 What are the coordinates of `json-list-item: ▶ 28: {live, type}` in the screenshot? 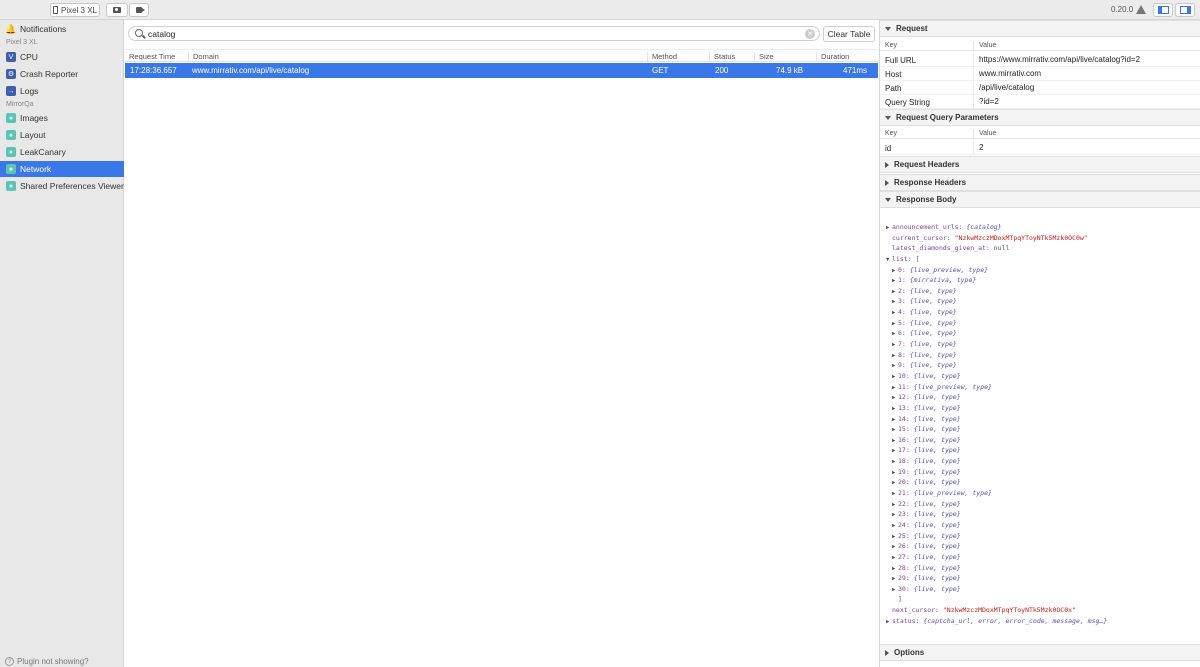 It's located at (1042, 568).